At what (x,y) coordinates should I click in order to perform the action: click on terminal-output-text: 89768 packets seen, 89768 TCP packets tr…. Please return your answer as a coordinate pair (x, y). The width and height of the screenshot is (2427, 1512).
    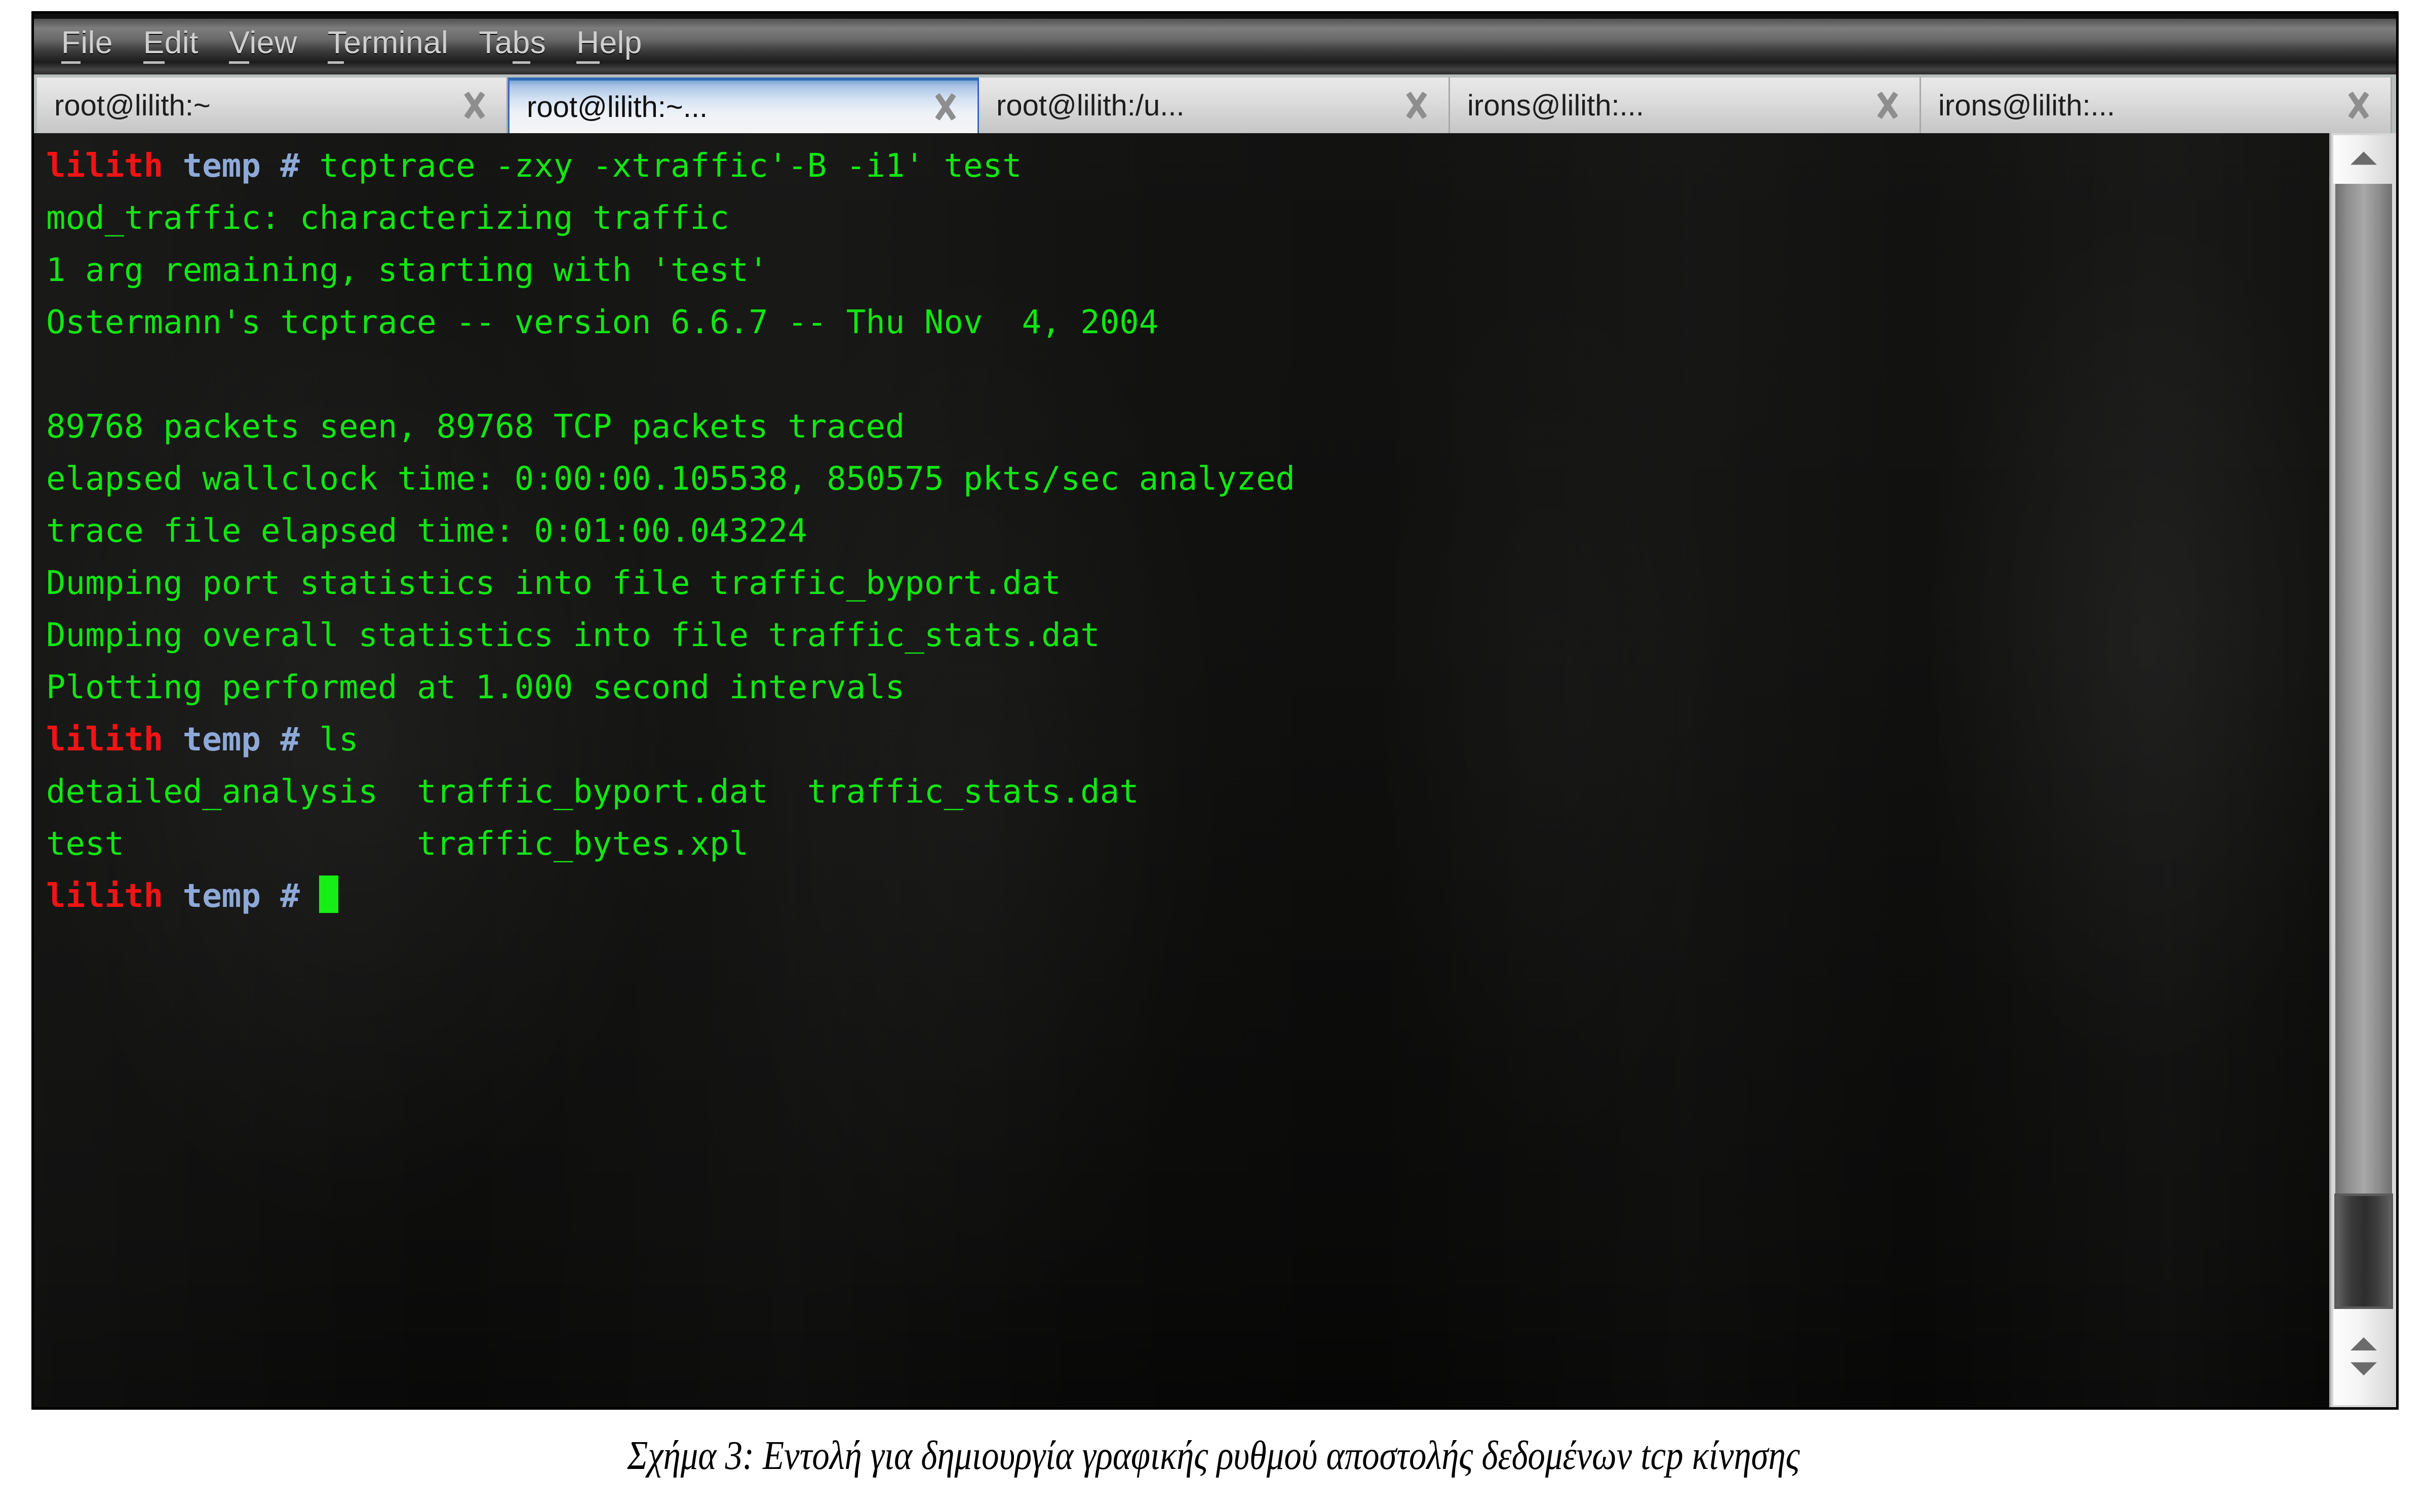
    Looking at the image, I should click on (476, 427).